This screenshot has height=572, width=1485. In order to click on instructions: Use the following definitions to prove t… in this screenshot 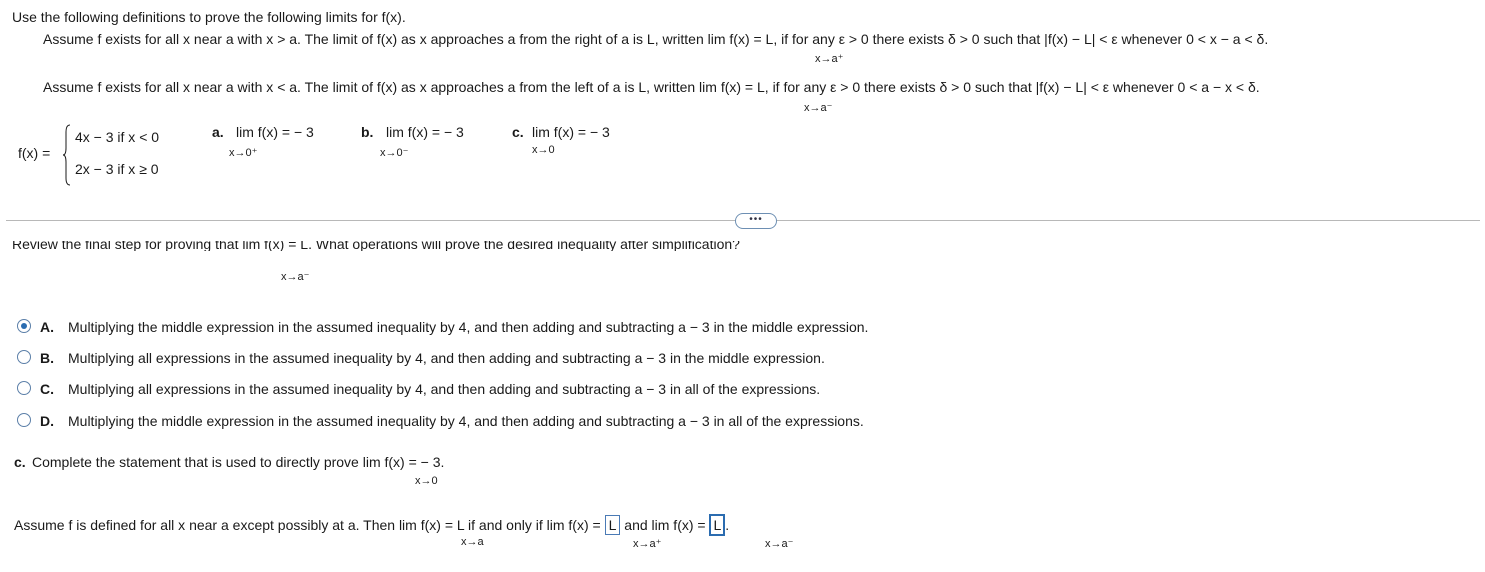, I will do `click(209, 17)`.